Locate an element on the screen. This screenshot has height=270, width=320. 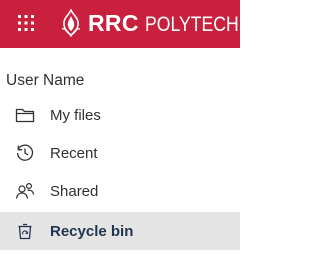
nav-item-label: Shared is located at coordinates (74, 191).